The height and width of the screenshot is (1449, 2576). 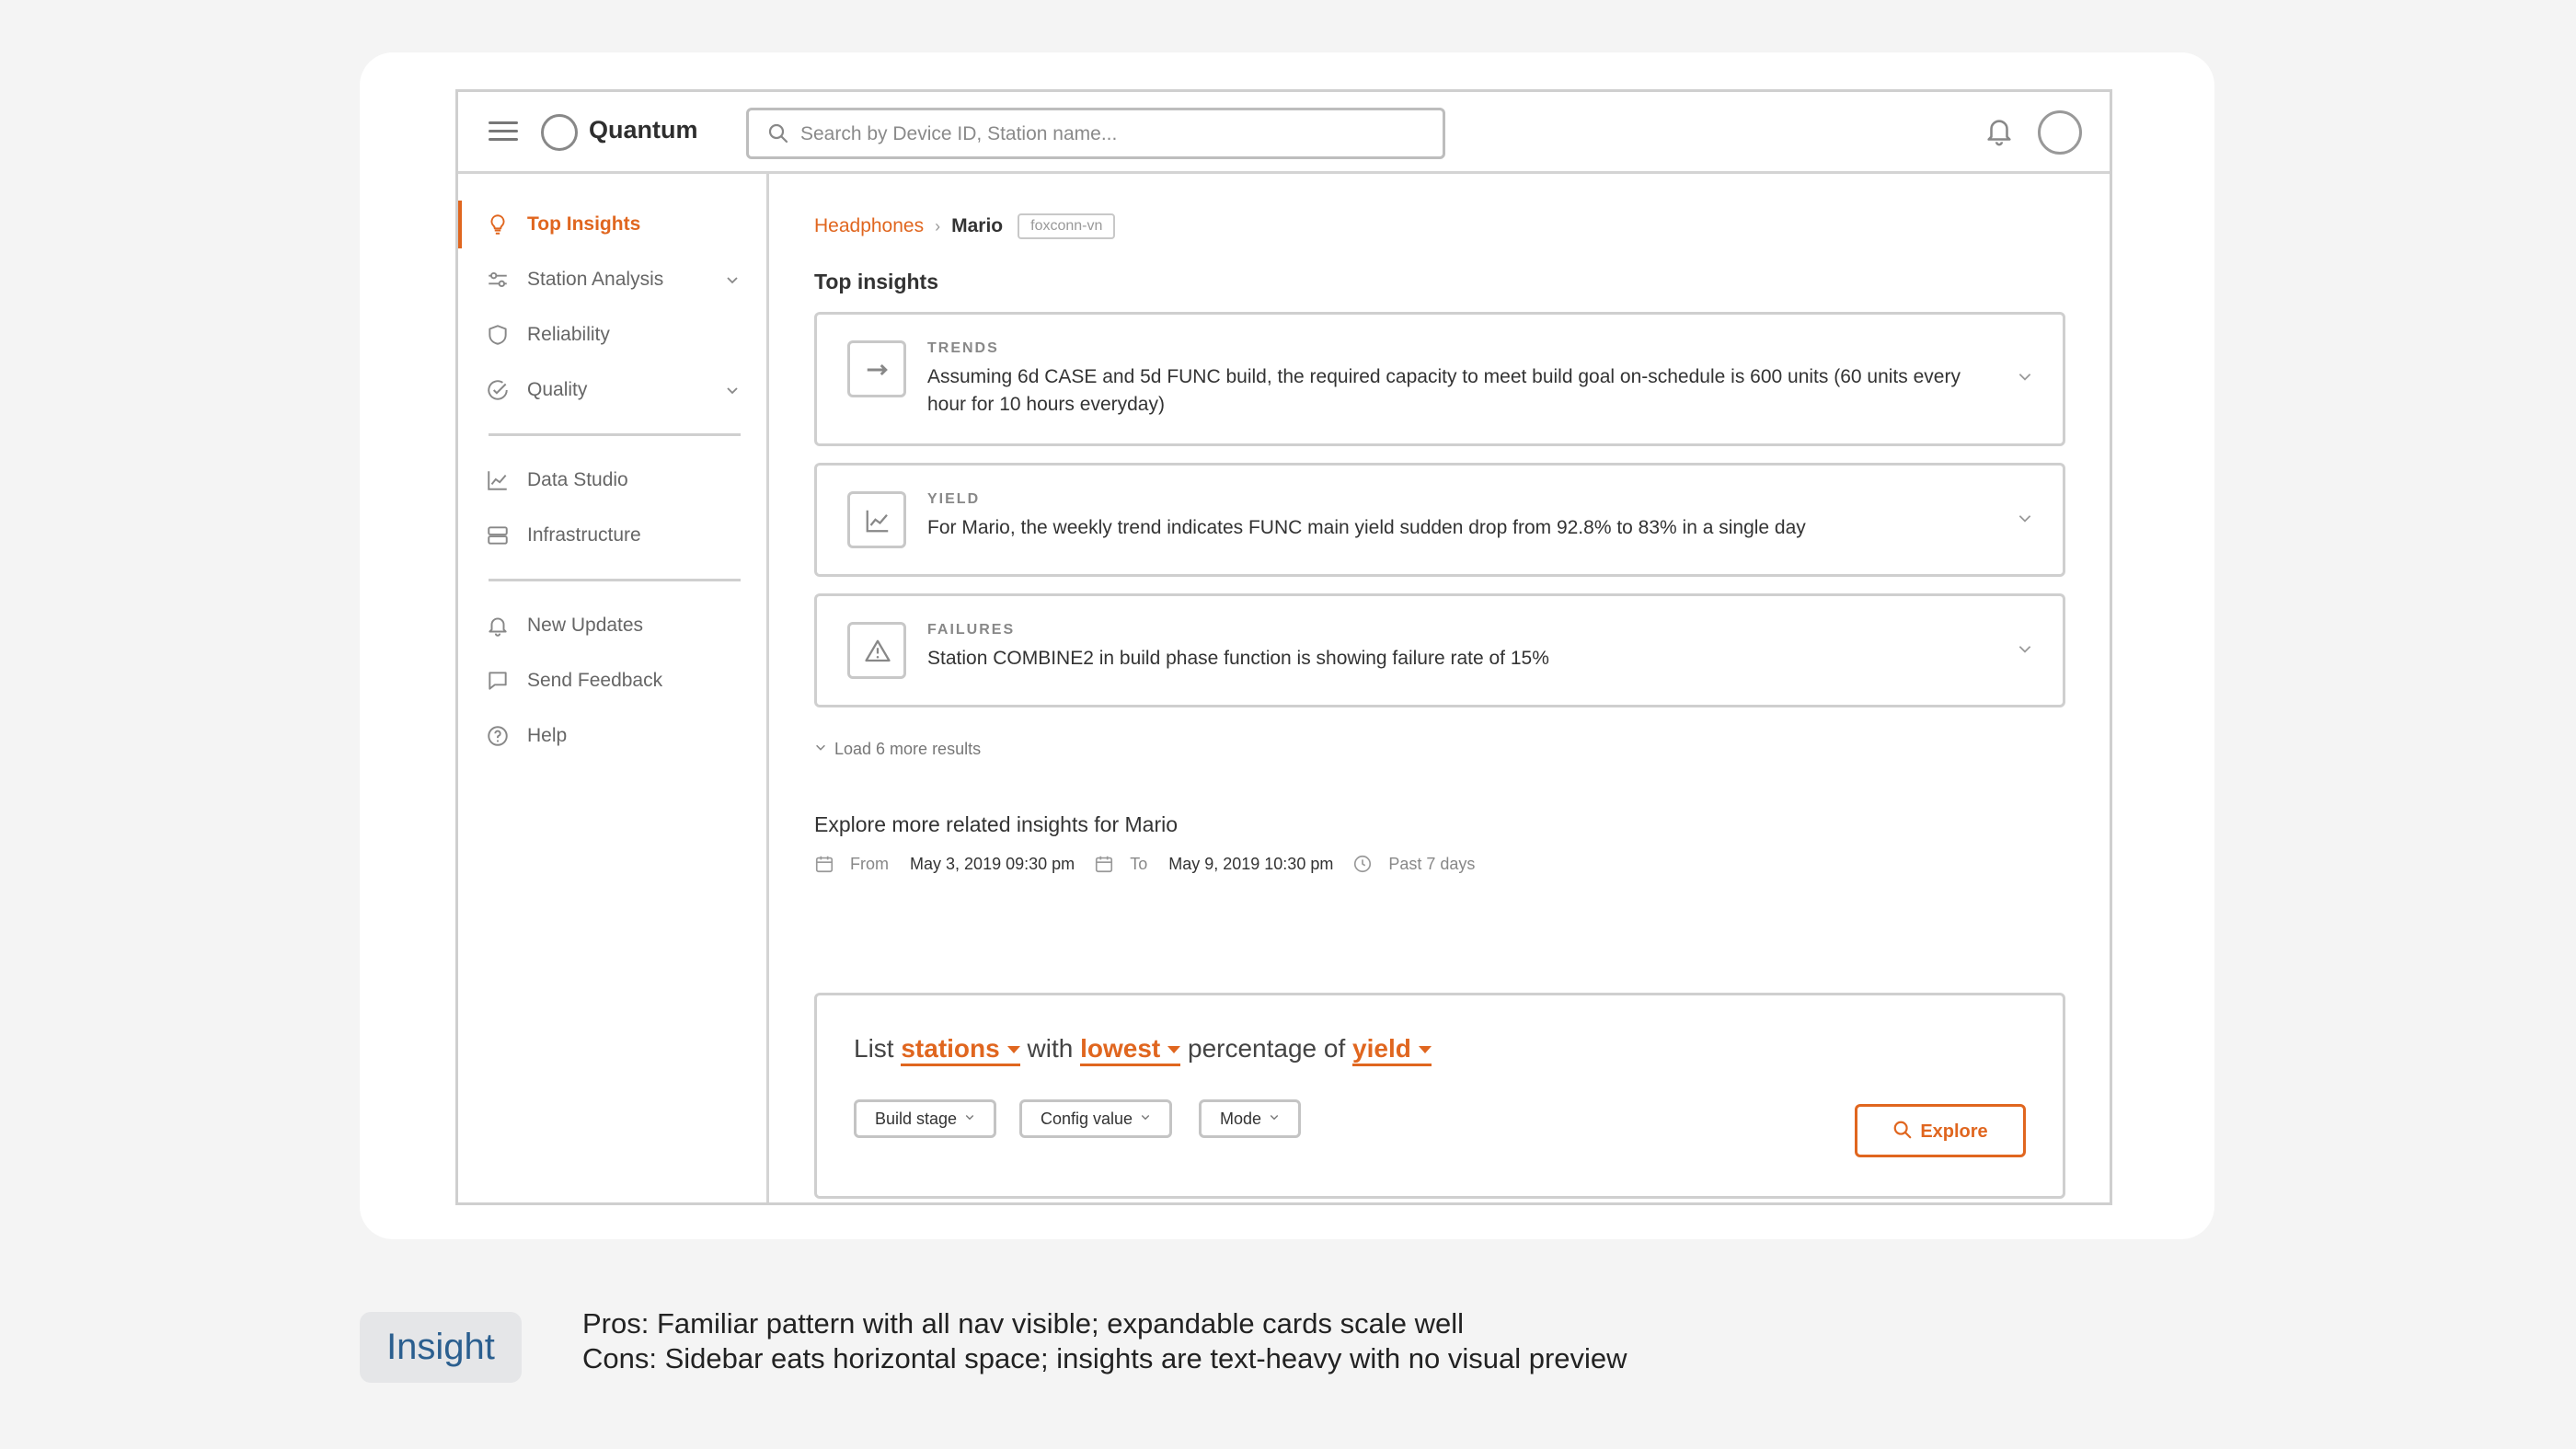 I want to click on brand-name: Quantum, so click(x=643, y=130).